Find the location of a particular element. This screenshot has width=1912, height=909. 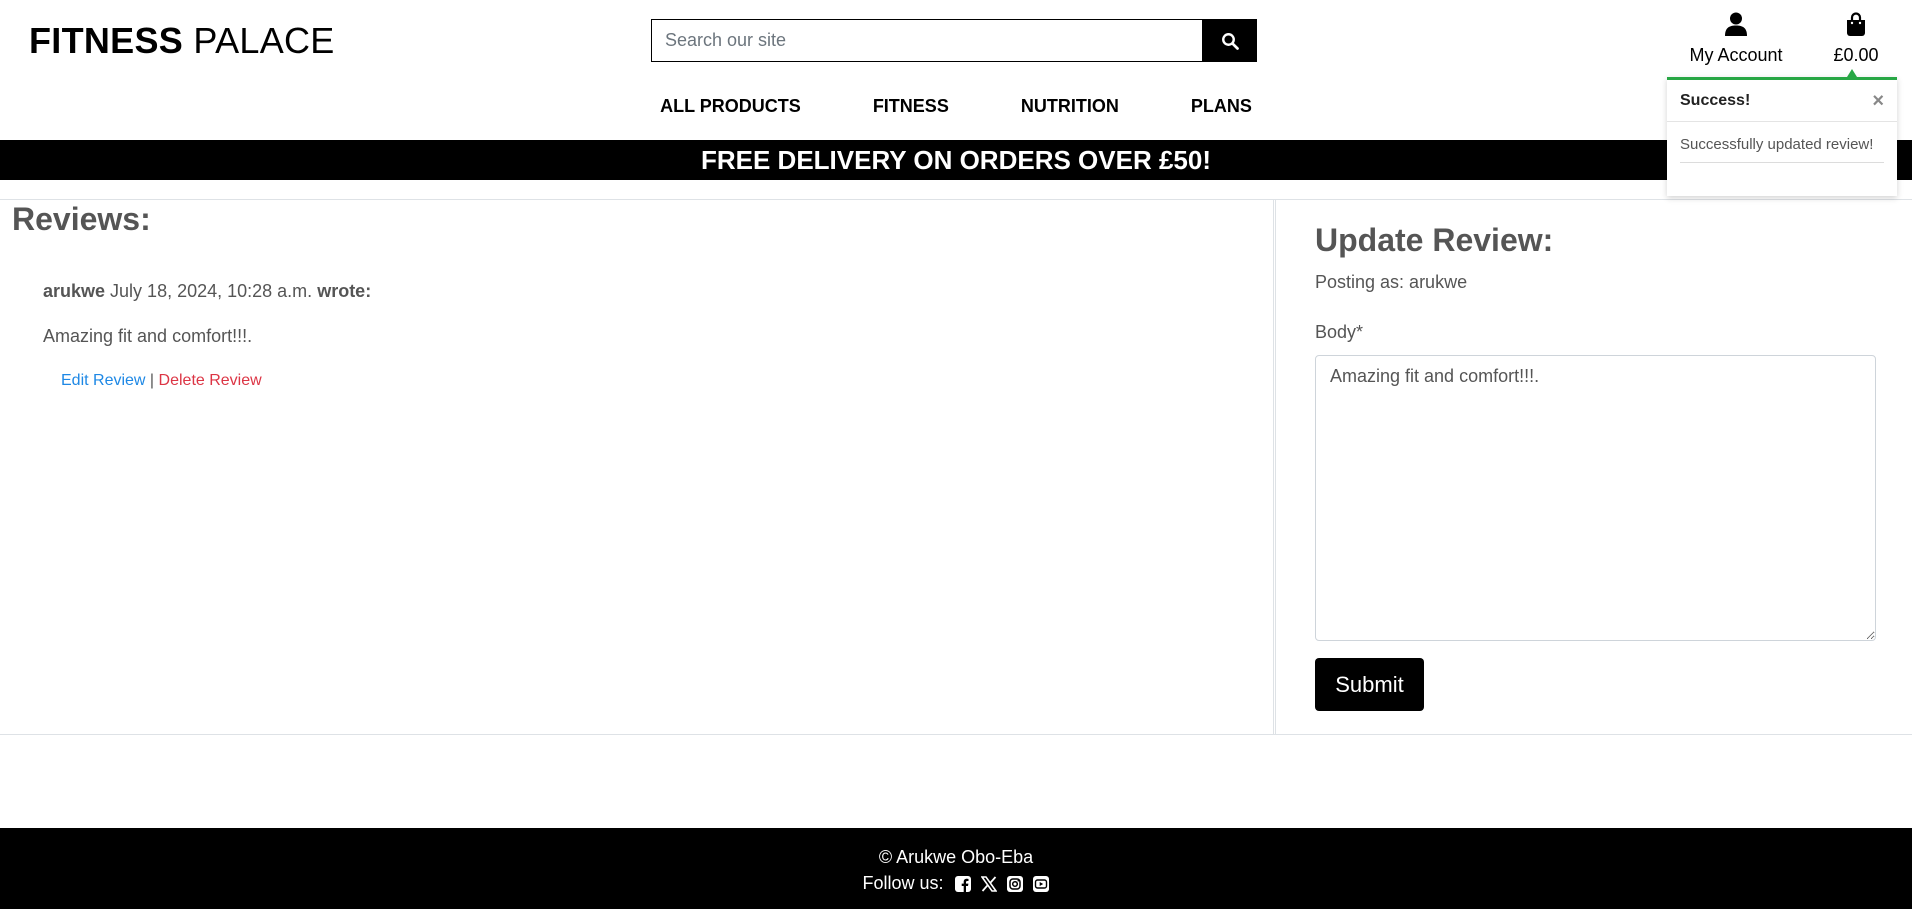

search-form is located at coordinates (954, 40).